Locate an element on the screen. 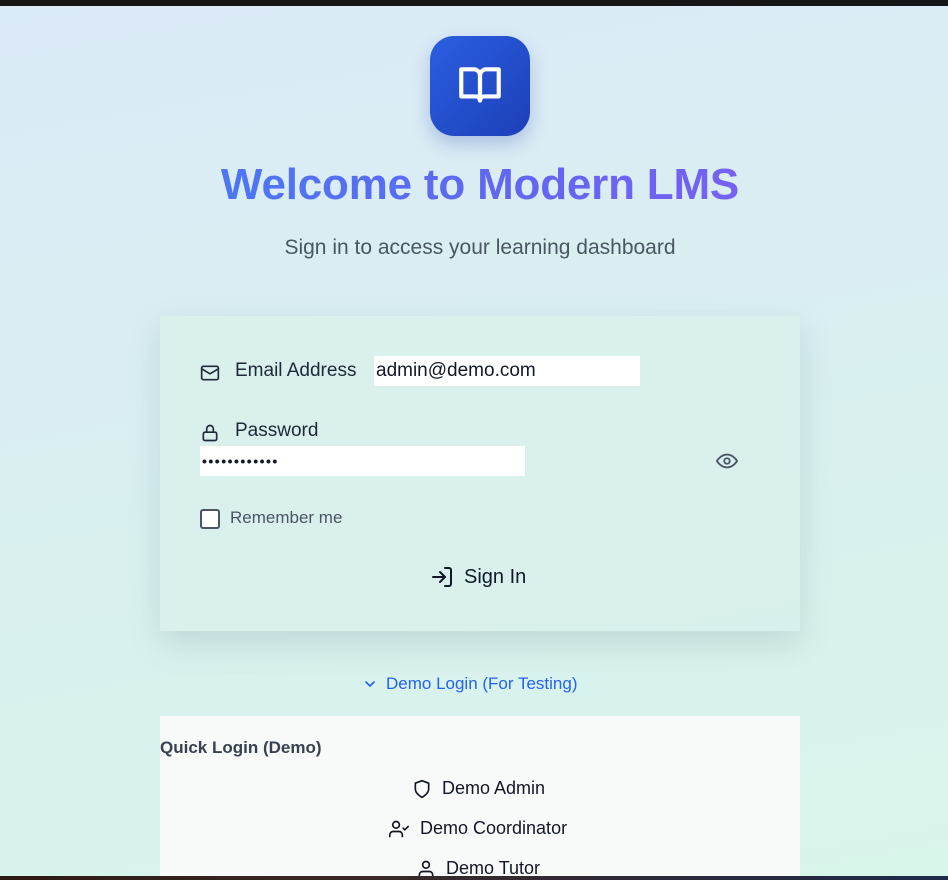 The width and height of the screenshot is (948, 880). password-label-row: Password is located at coordinates (259, 431).